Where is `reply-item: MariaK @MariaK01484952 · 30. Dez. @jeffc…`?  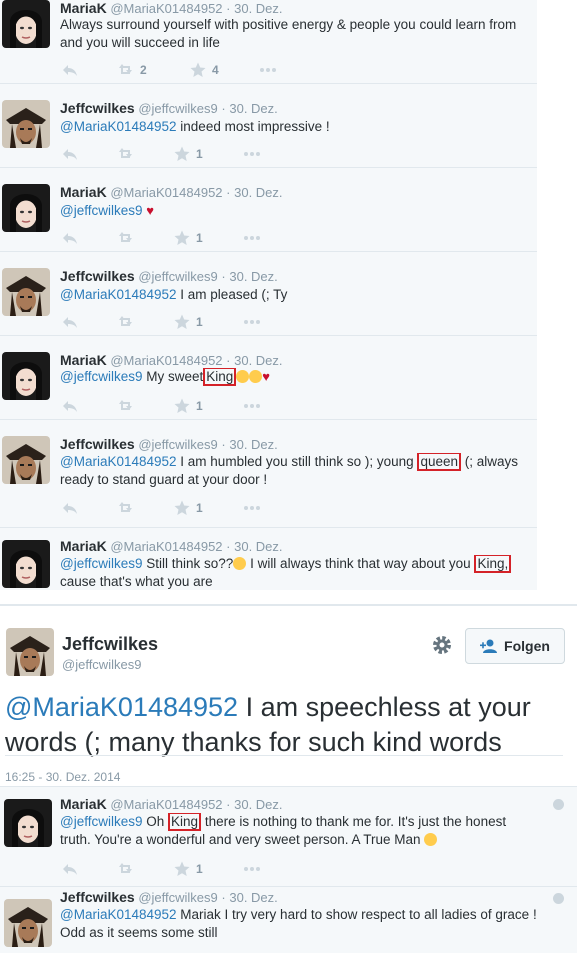
reply-item: MariaK @MariaK01484952 · 30. Dez. @jeffc… is located at coordinates (288, 836).